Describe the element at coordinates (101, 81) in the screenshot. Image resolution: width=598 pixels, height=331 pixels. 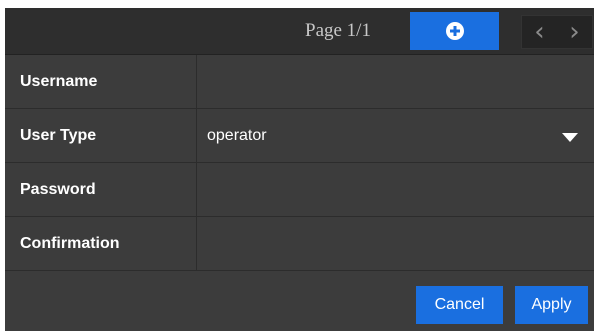
I see `username-label: Username` at that location.